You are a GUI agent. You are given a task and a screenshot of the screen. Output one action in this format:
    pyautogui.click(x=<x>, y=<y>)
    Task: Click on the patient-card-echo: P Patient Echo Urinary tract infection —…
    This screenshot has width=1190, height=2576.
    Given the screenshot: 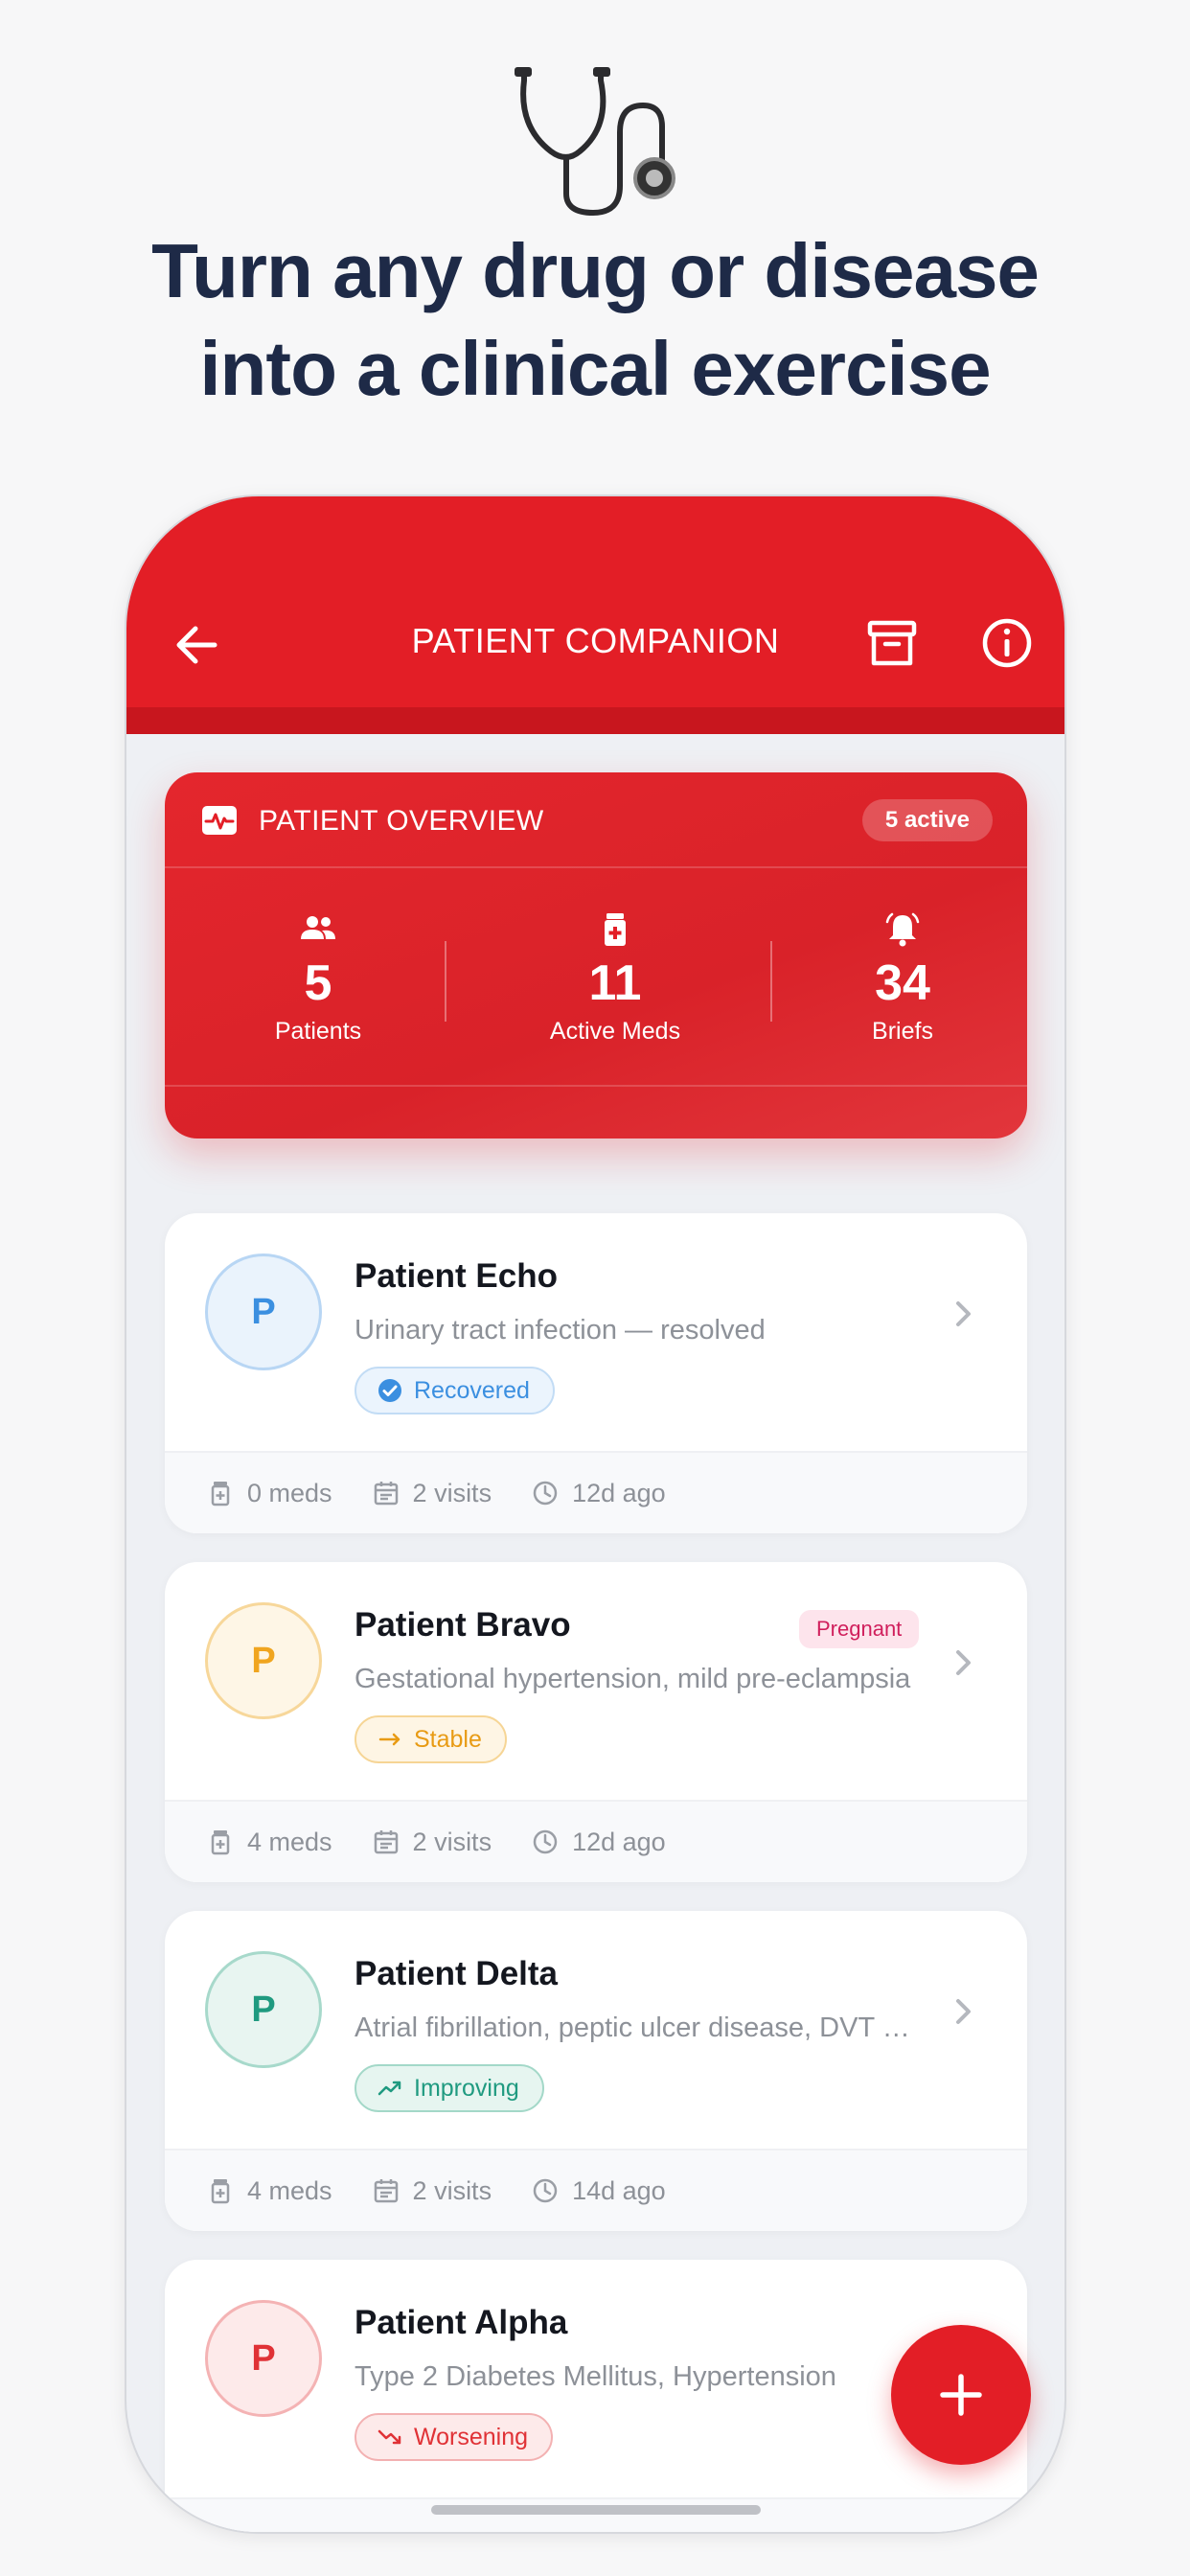 What is the action you would take?
    pyautogui.click(x=596, y=1373)
    